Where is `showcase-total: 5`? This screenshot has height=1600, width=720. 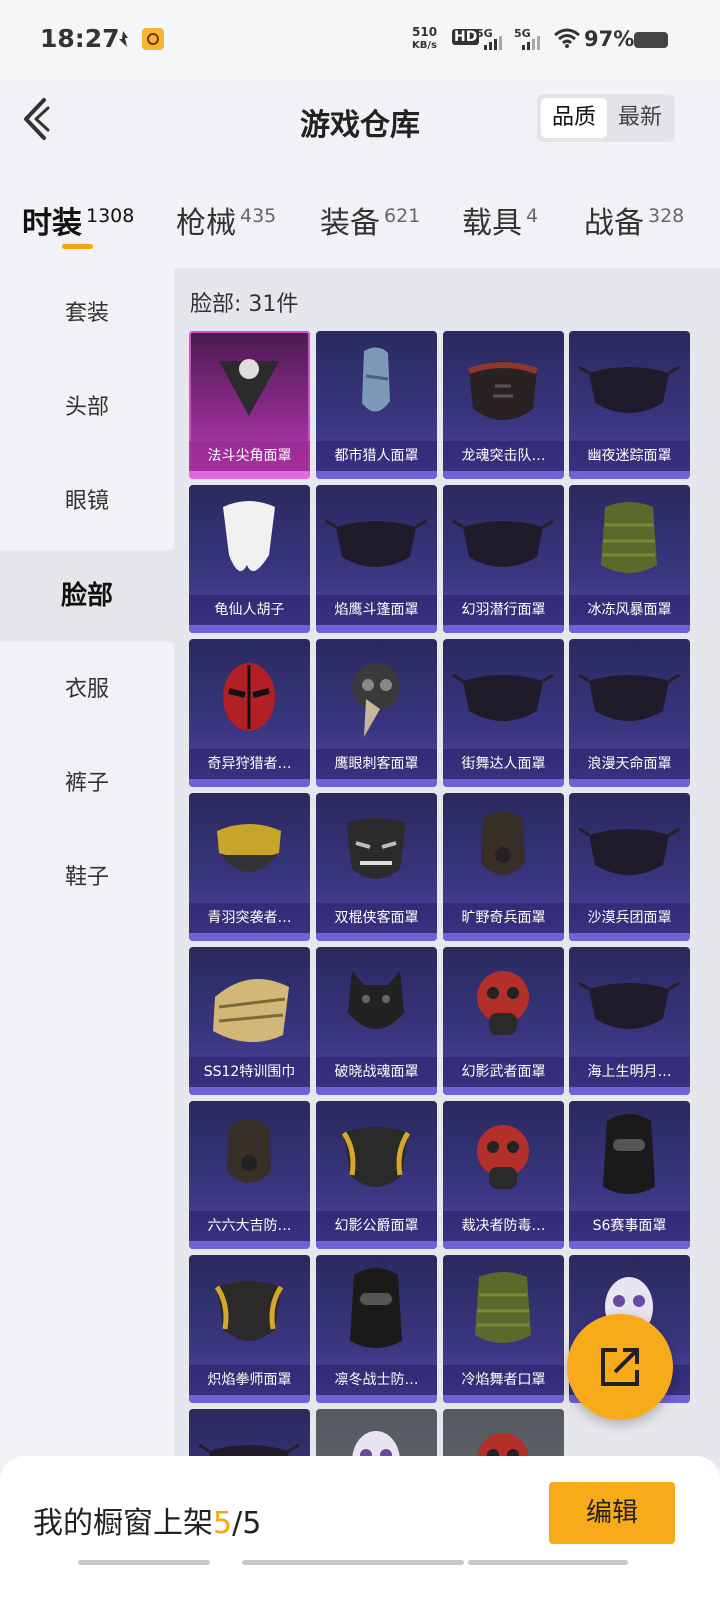 showcase-total: 5 is located at coordinates (252, 1523).